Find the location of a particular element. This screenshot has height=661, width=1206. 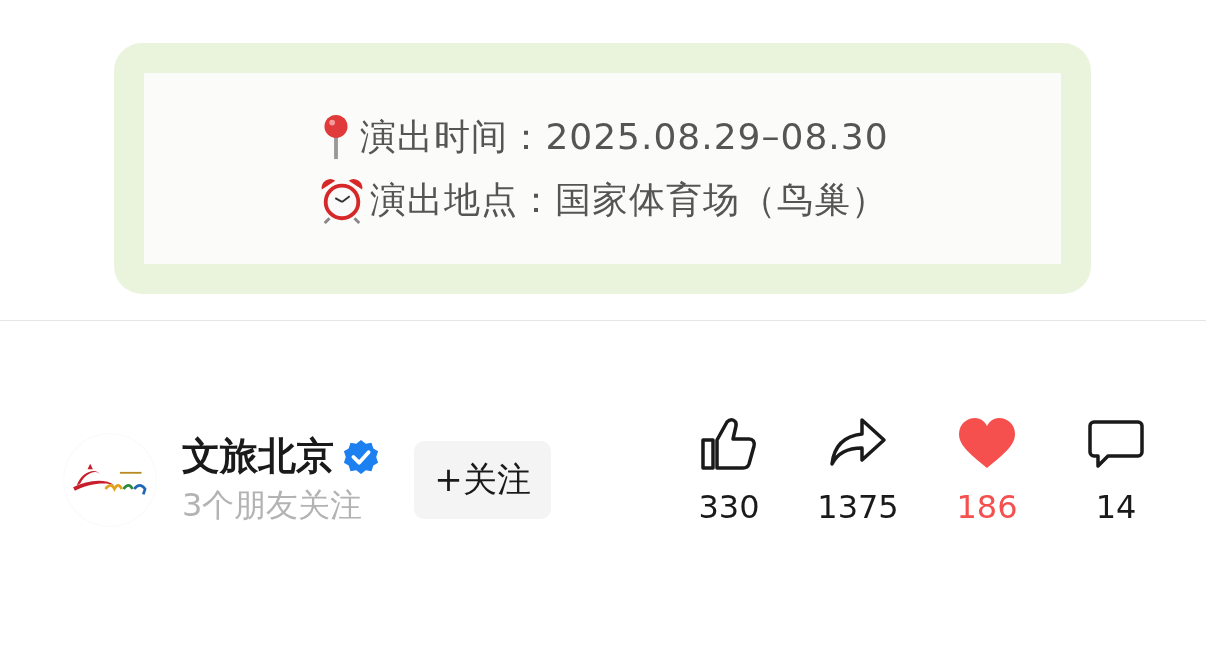

action-count: 14 is located at coordinates (1116, 506).